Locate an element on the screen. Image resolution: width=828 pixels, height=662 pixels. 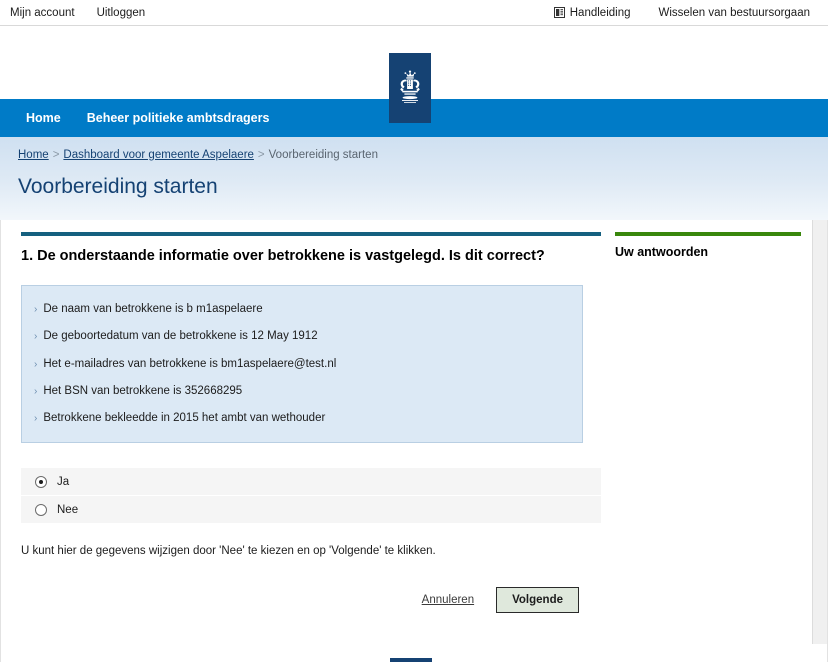
logo-band is located at coordinates (414, 74).